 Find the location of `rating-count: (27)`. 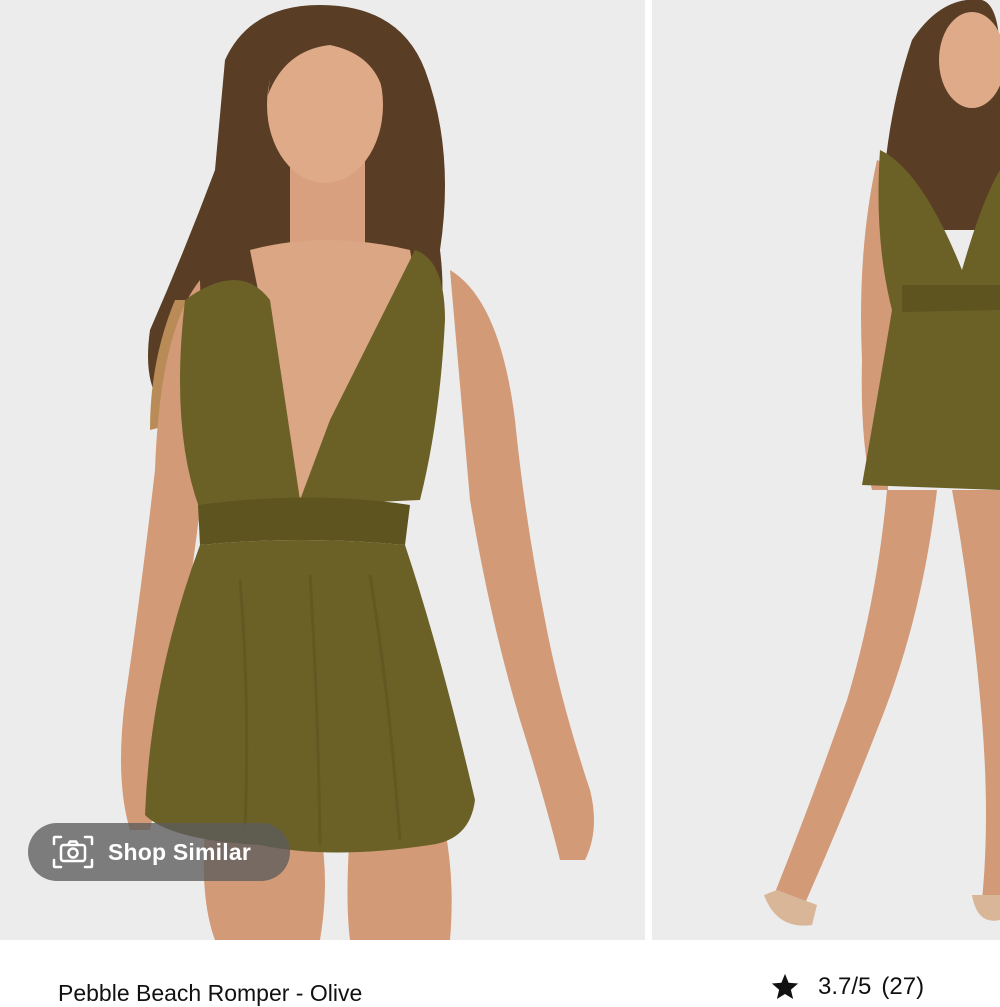

rating-count: (27) is located at coordinates (903, 986).